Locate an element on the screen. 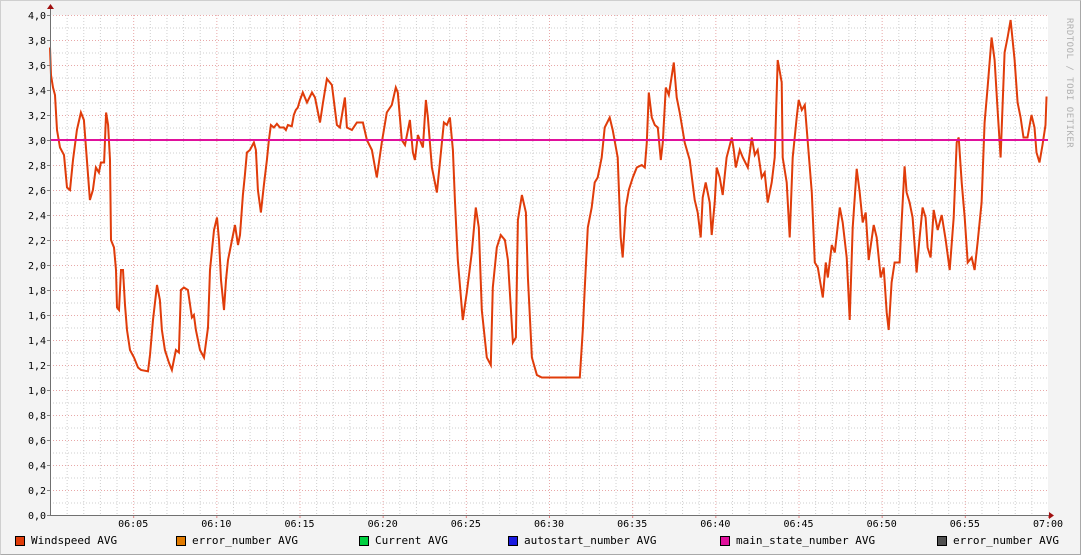 The width and height of the screenshot is (1081, 555). y-tick-label: 1,6 is located at coordinates (37, 316).